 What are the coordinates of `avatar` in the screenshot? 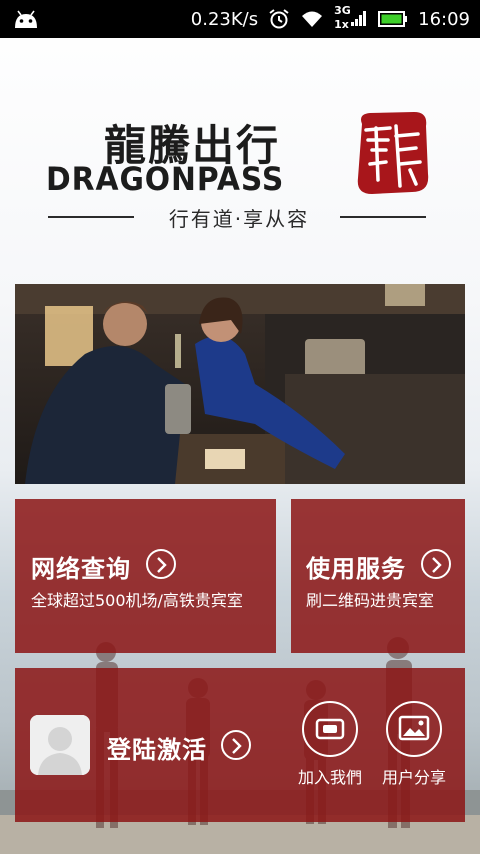 It's located at (60, 745).